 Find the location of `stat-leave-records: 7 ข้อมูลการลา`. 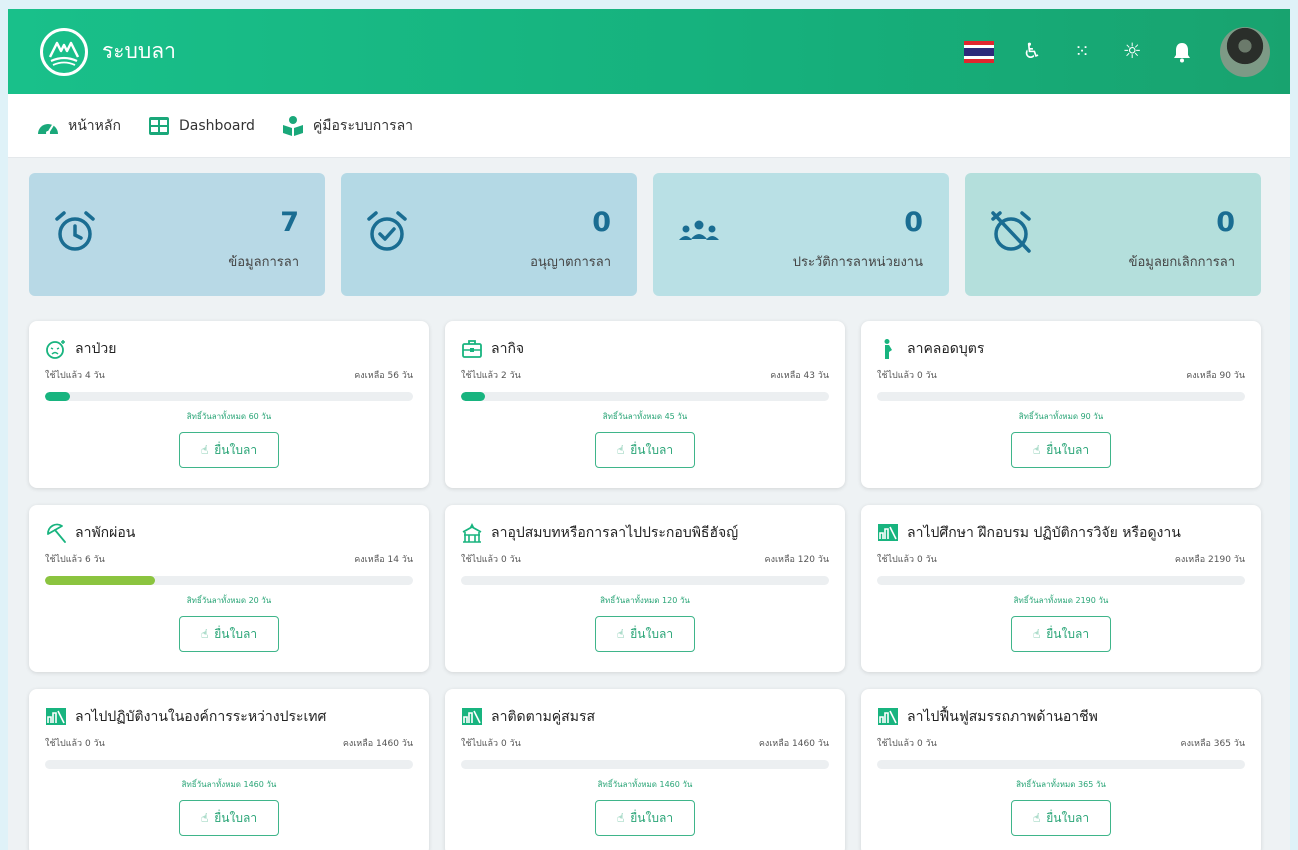

stat-leave-records: 7 ข้อมูลการลา is located at coordinates (177, 234).